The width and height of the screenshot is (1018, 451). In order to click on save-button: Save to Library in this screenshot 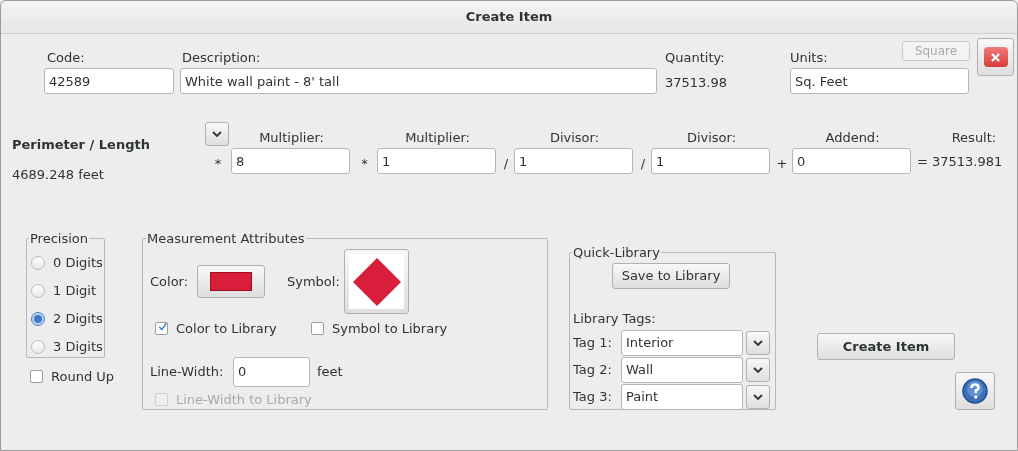, I will do `click(671, 275)`.